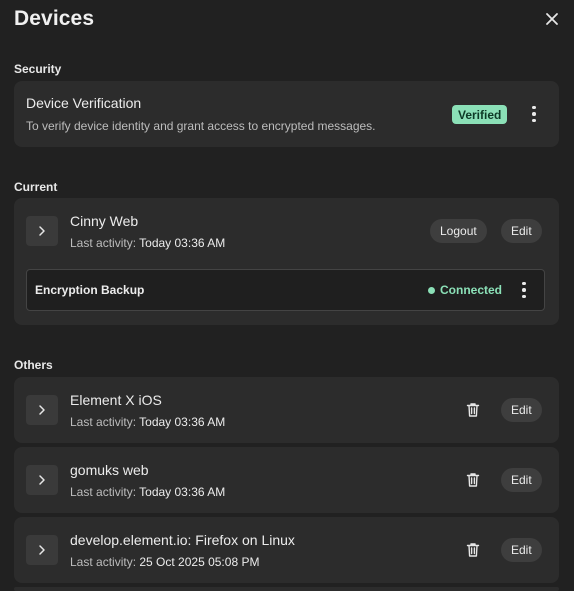 The width and height of the screenshot is (574, 591). Describe the element at coordinates (287, 19) in the screenshot. I see `panel-header: Devices` at that location.